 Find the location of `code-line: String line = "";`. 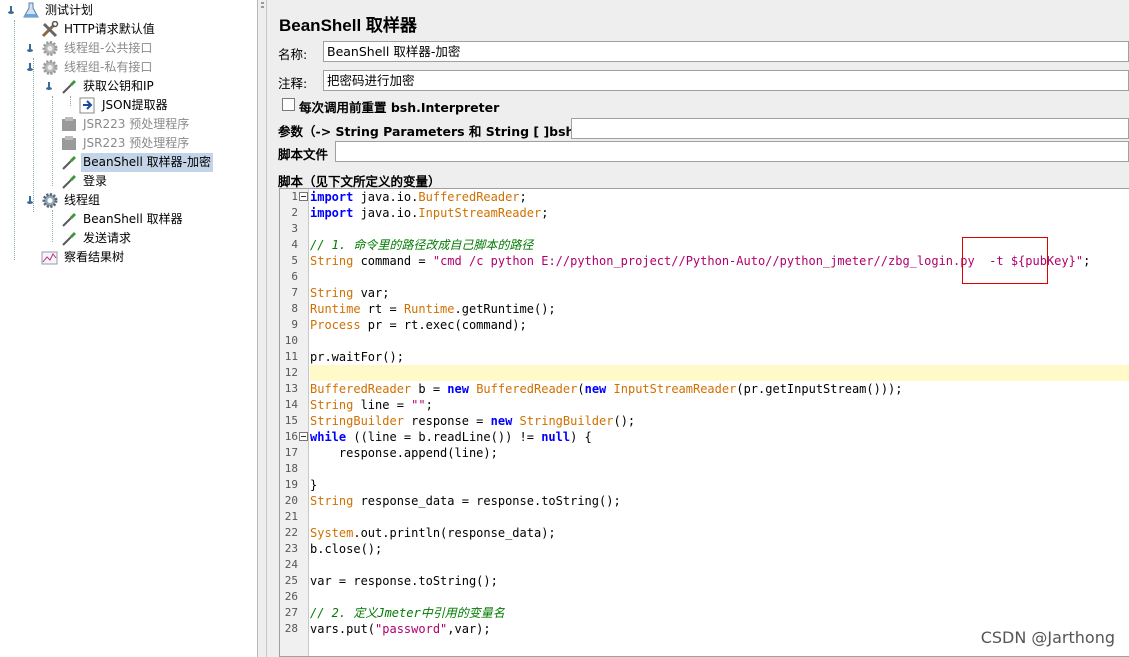

code-line: String line = ""; is located at coordinates (719, 405).